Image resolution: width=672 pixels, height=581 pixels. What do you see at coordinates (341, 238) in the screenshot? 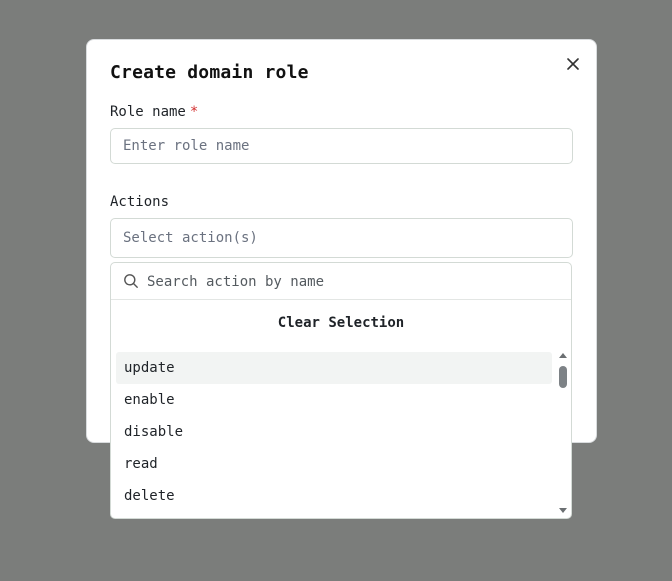
I see `actions-select: Select action(s)` at bounding box center [341, 238].